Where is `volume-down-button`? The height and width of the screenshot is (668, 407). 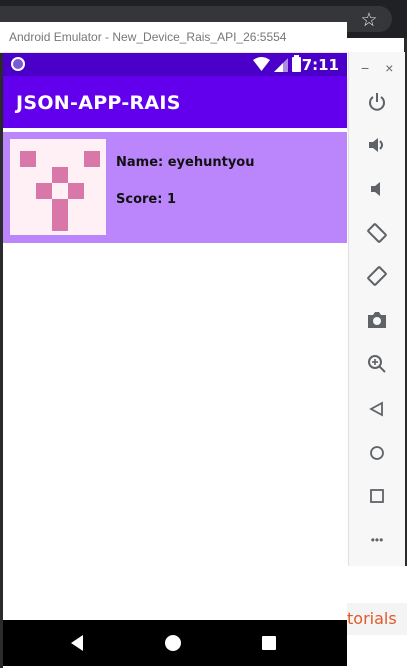
volume-down-button is located at coordinates (377, 189).